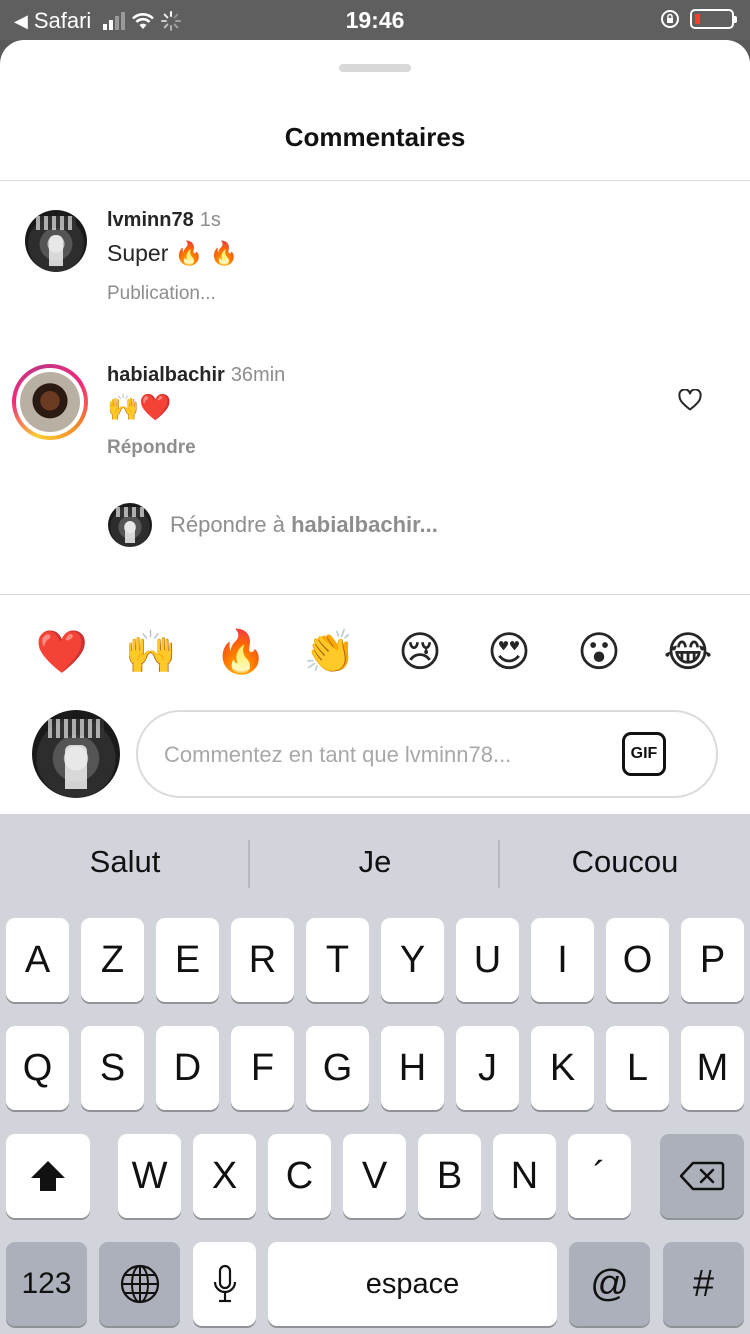  I want to click on suggestion-3: Coucou, so click(625, 862).